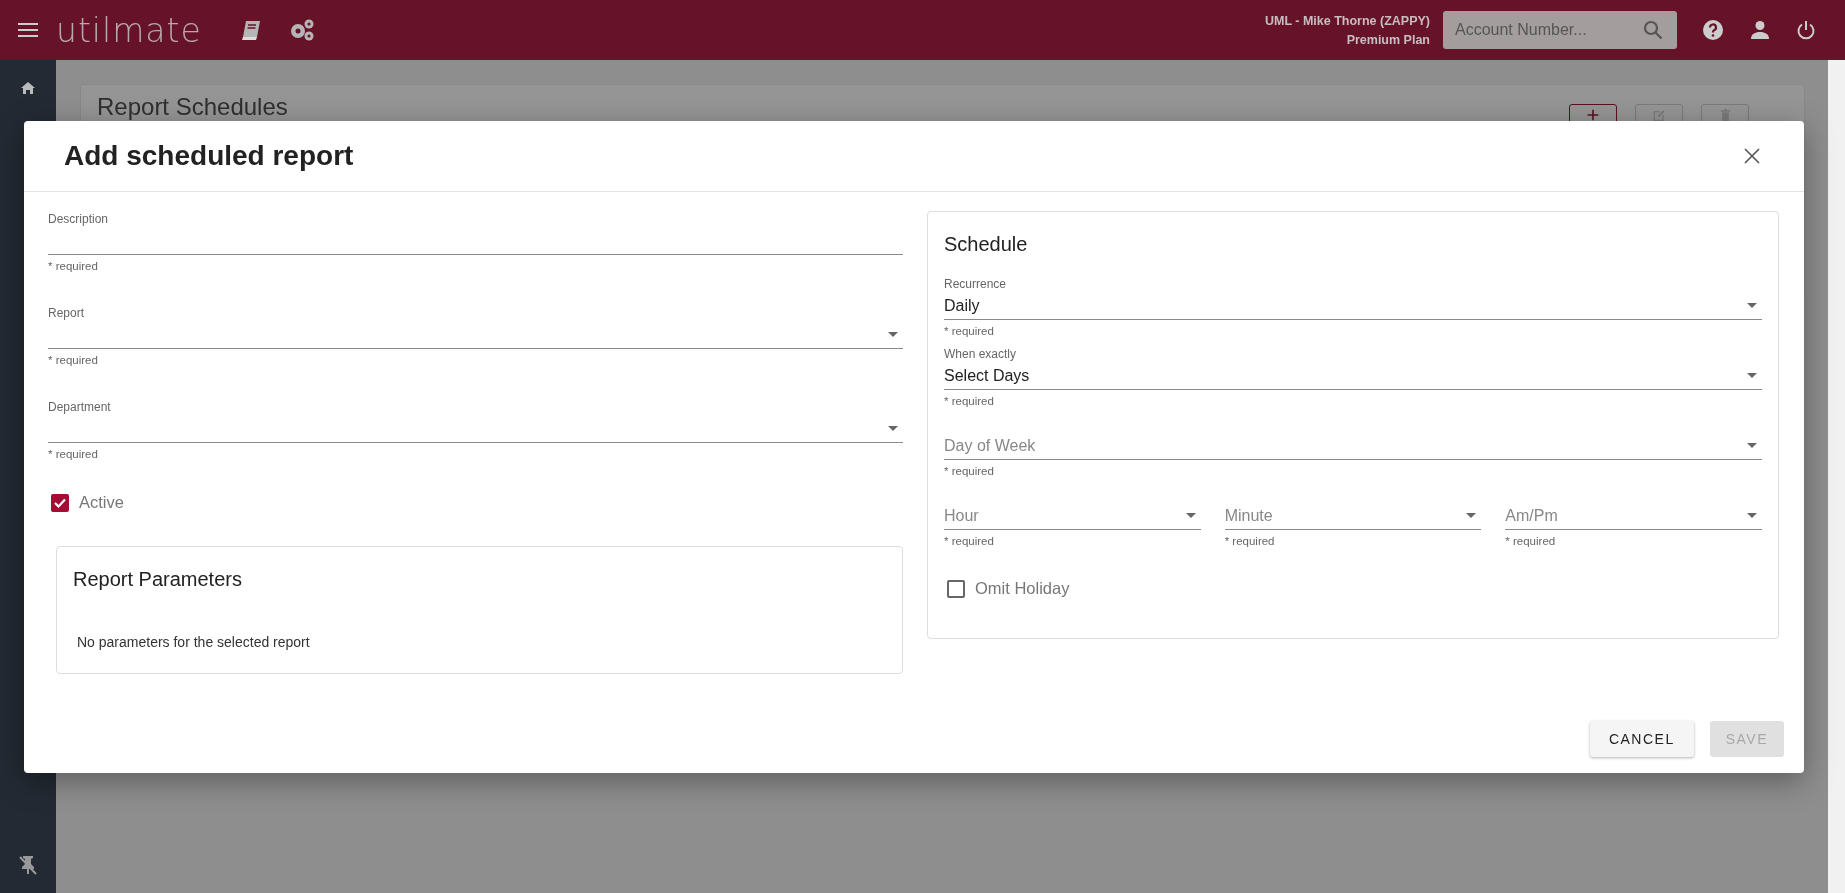 This screenshot has width=1845, height=893. Describe the element at coordinates (1353, 306) in the screenshot. I see `dropdown-field: Daily` at that location.